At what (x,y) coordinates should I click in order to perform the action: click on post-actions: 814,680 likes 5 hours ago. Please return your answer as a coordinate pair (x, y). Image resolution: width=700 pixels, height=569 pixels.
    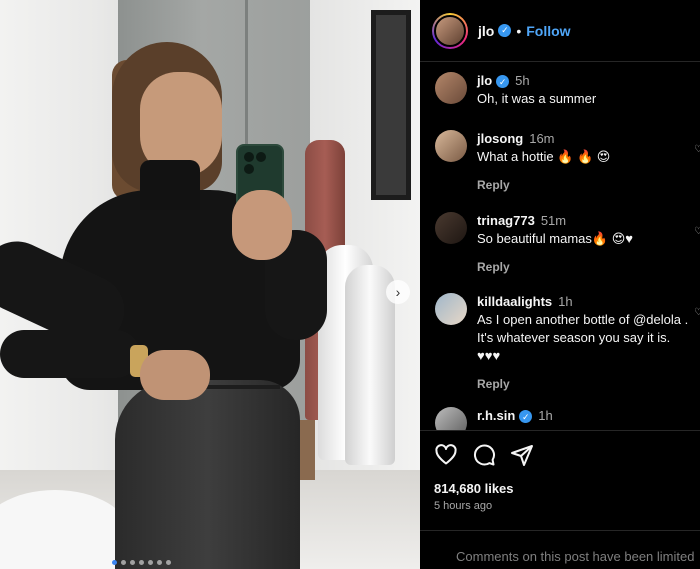
    Looking at the image, I should click on (560, 471).